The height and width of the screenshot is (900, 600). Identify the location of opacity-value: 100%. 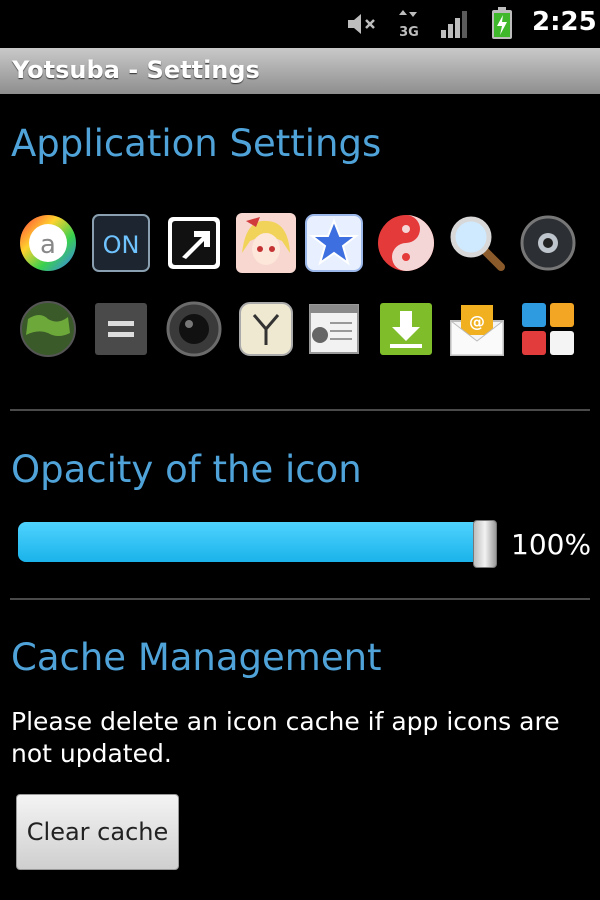
(551, 544).